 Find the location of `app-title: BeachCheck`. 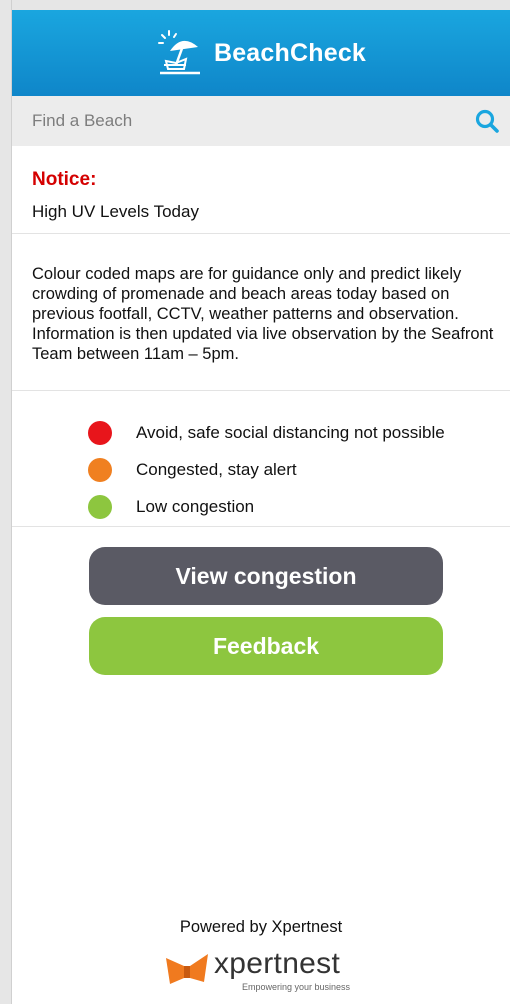

app-title: BeachCheck is located at coordinates (290, 52).